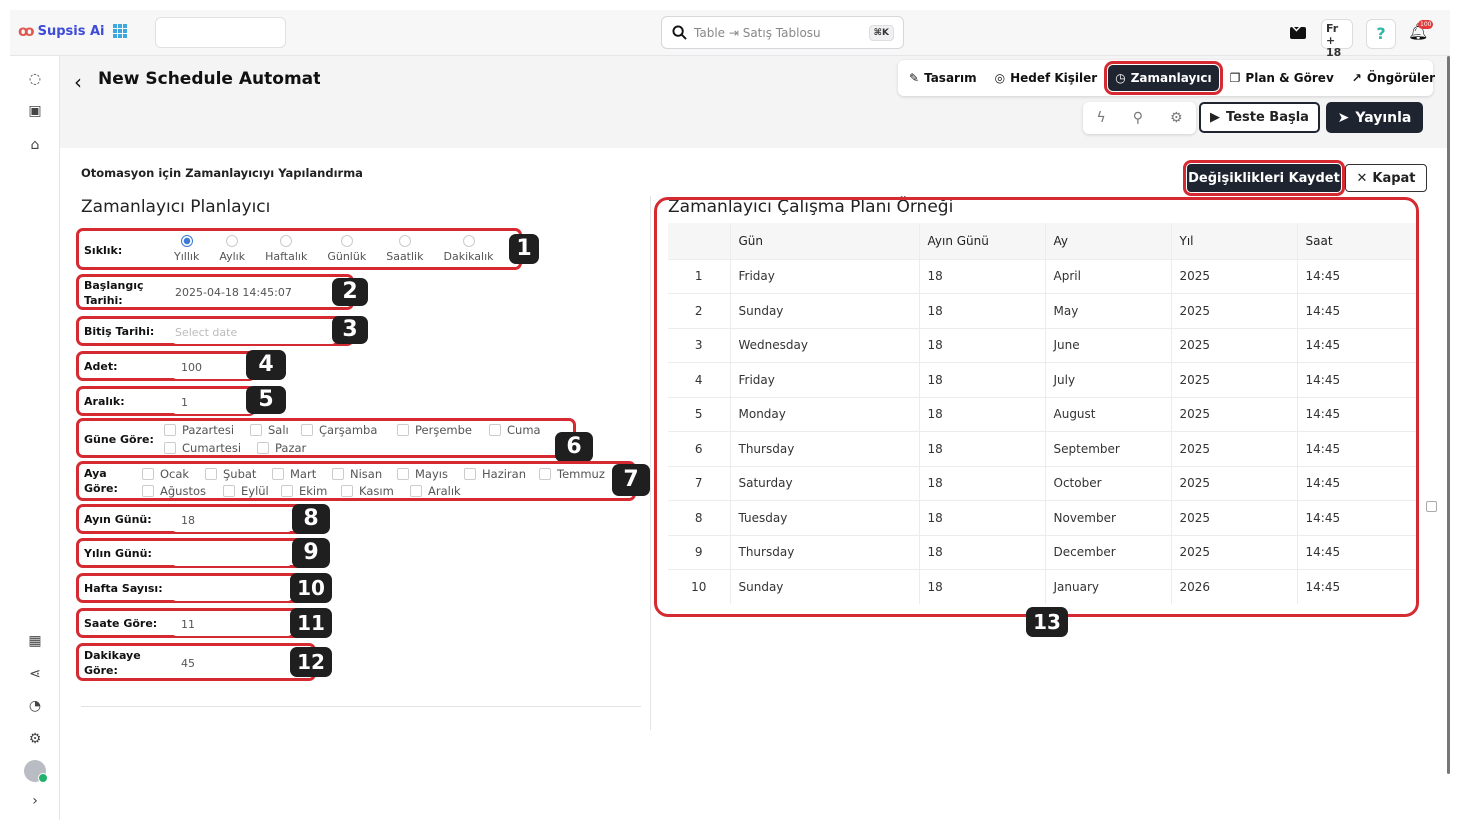 This screenshot has height=830, width=1460. I want to click on checkbox-april: Nisan, so click(357, 474).